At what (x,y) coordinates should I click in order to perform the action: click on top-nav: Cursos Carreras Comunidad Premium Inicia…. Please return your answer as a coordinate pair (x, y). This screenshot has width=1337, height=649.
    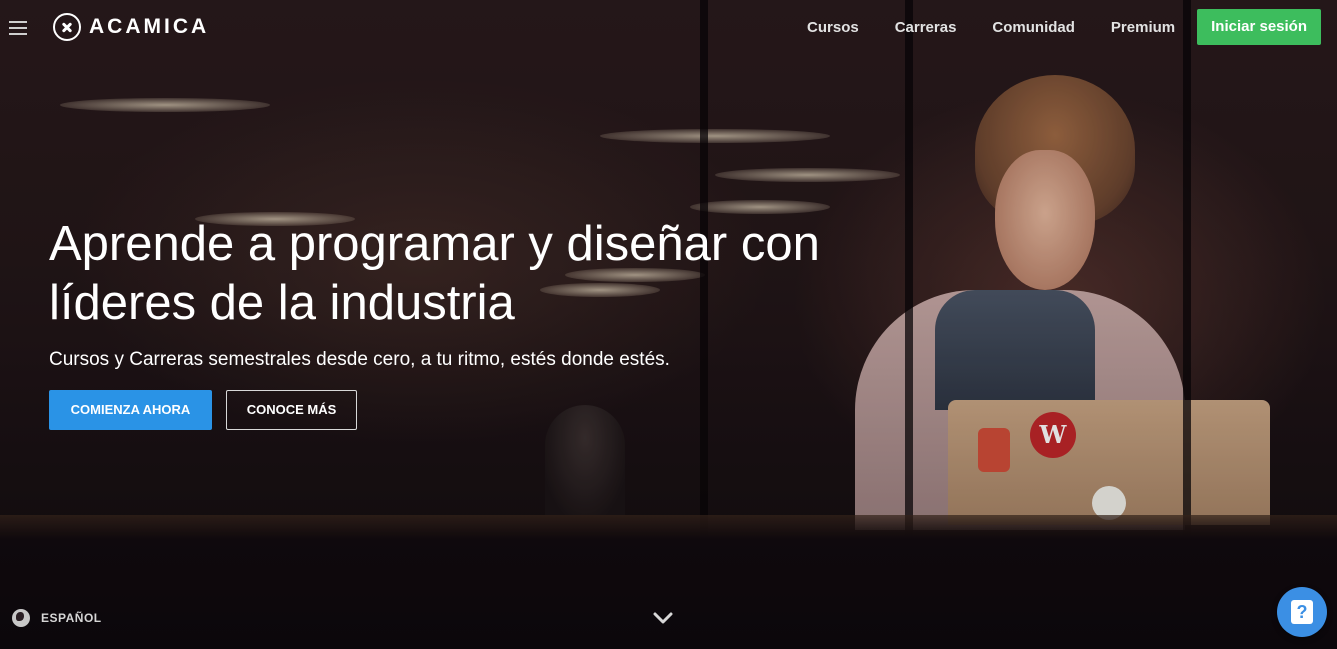
    Looking at the image, I should click on (1046, 27).